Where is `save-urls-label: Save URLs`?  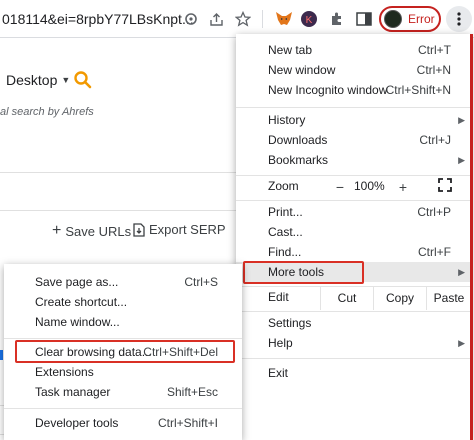 save-urls-label: Save URLs is located at coordinates (98, 231).